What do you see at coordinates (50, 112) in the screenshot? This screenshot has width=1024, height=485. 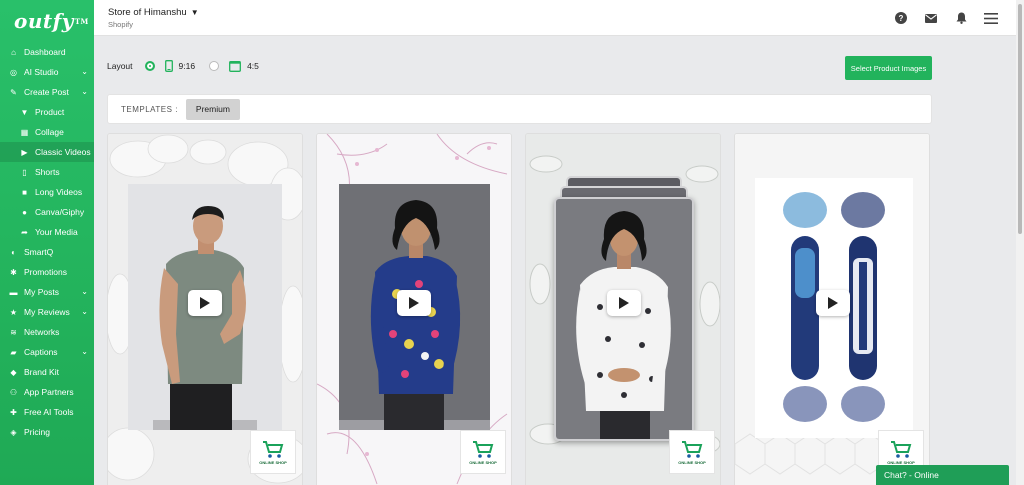 I see `sidebar-item-label: Product` at bounding box center [50, 112].